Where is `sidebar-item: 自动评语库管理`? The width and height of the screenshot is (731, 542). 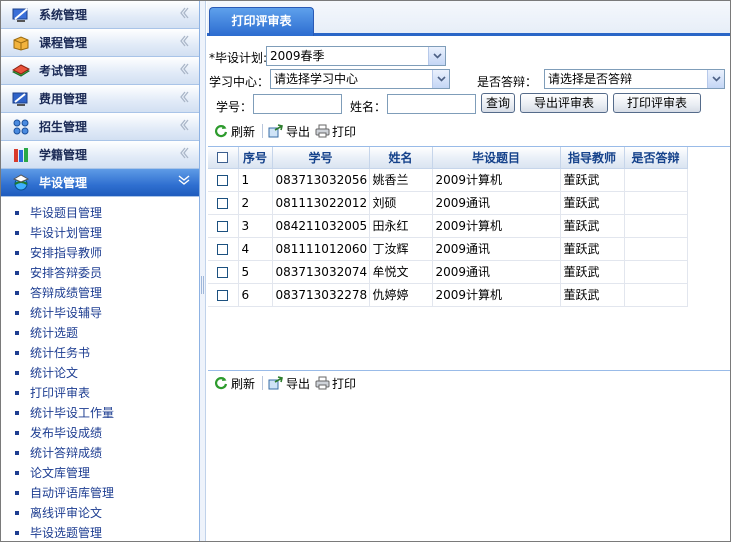
sidebar-item: 自动评语库管理 is located at coordinates (100, 493).